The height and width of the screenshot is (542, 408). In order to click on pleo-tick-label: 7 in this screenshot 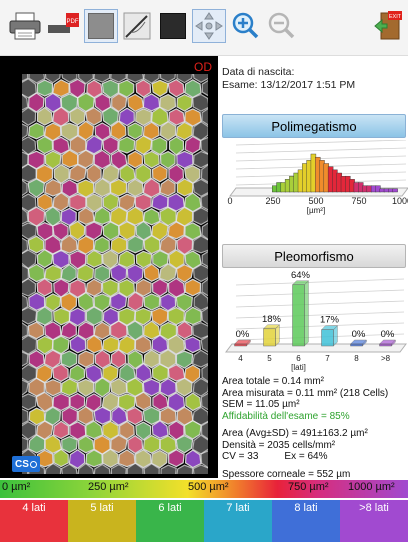, I will do `click(327, 358)`.